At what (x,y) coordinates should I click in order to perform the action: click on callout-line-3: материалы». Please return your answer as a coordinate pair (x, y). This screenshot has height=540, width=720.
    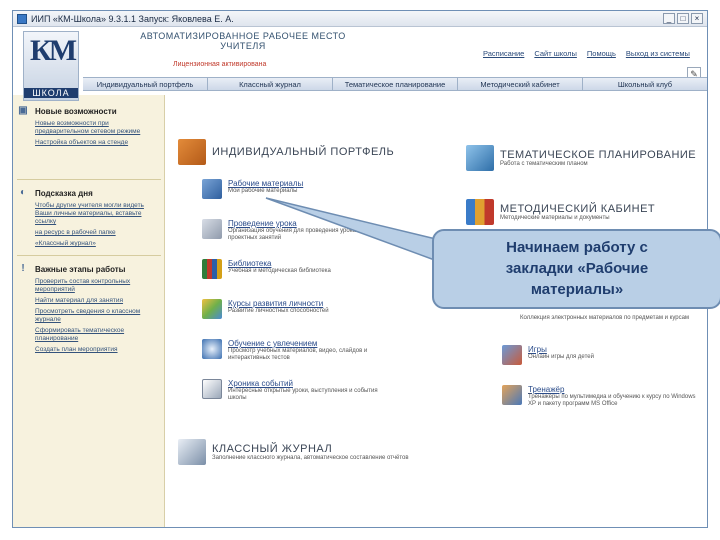
    Looking at the image, I should click on (577, 289).